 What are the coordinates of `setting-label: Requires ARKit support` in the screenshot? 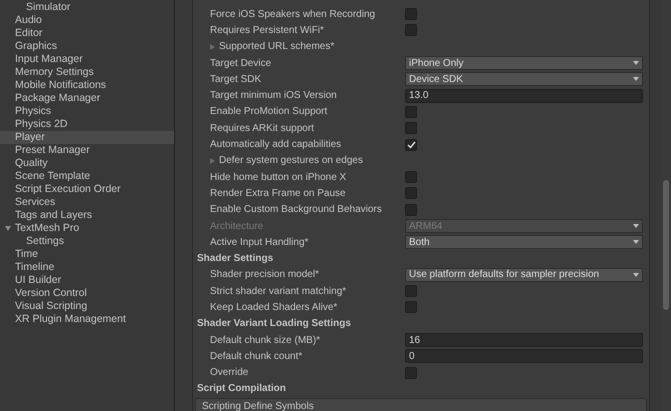 It's located at (262, 128).